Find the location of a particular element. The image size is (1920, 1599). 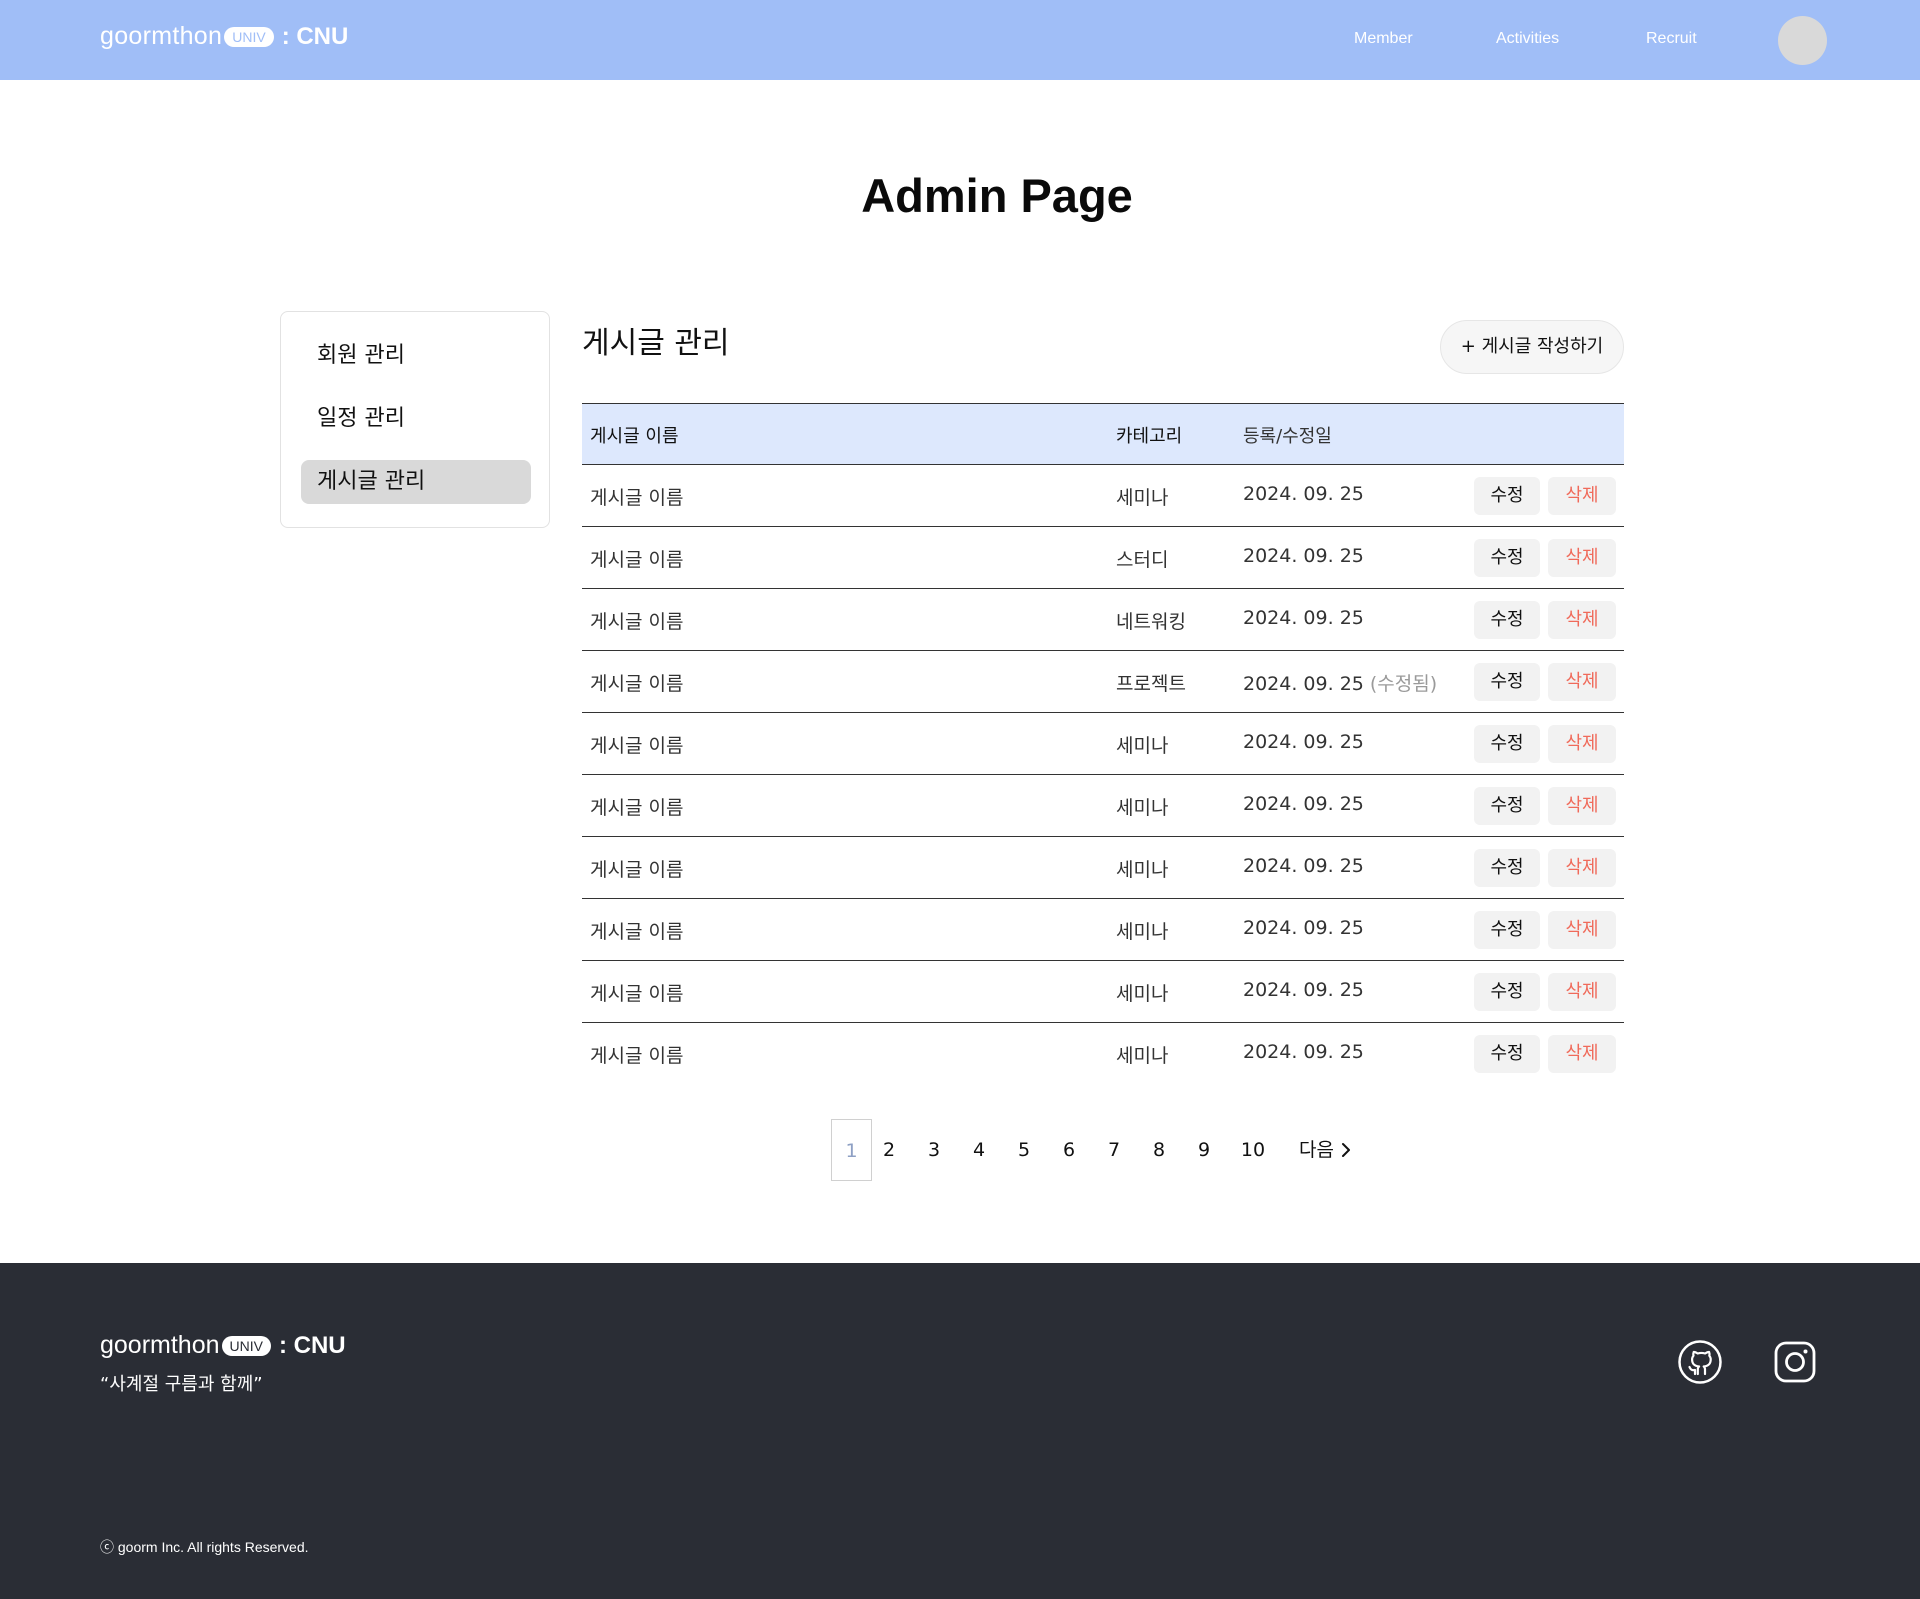

sidebar-item-members: 회원 관리 is located at coordinates (416, 356).